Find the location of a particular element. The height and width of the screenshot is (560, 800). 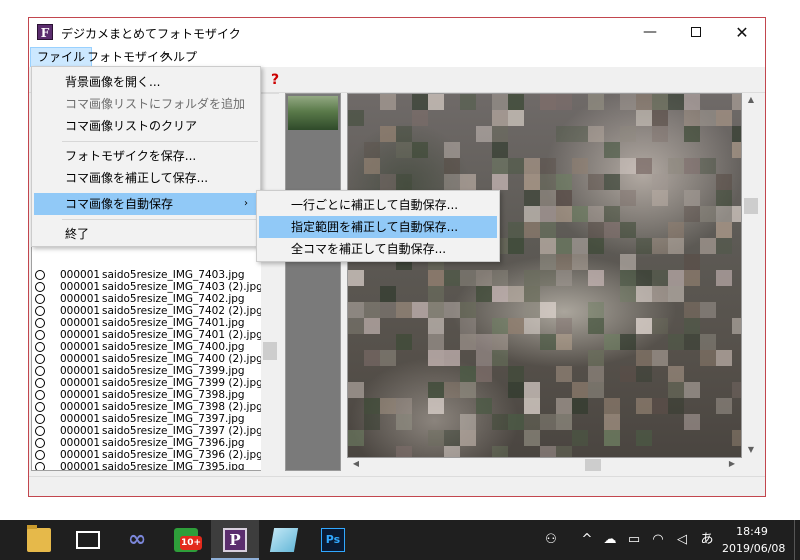

title-bar: F デジカメまとめてフォトモザイク — ✕ is located at coordinates (397, 32).